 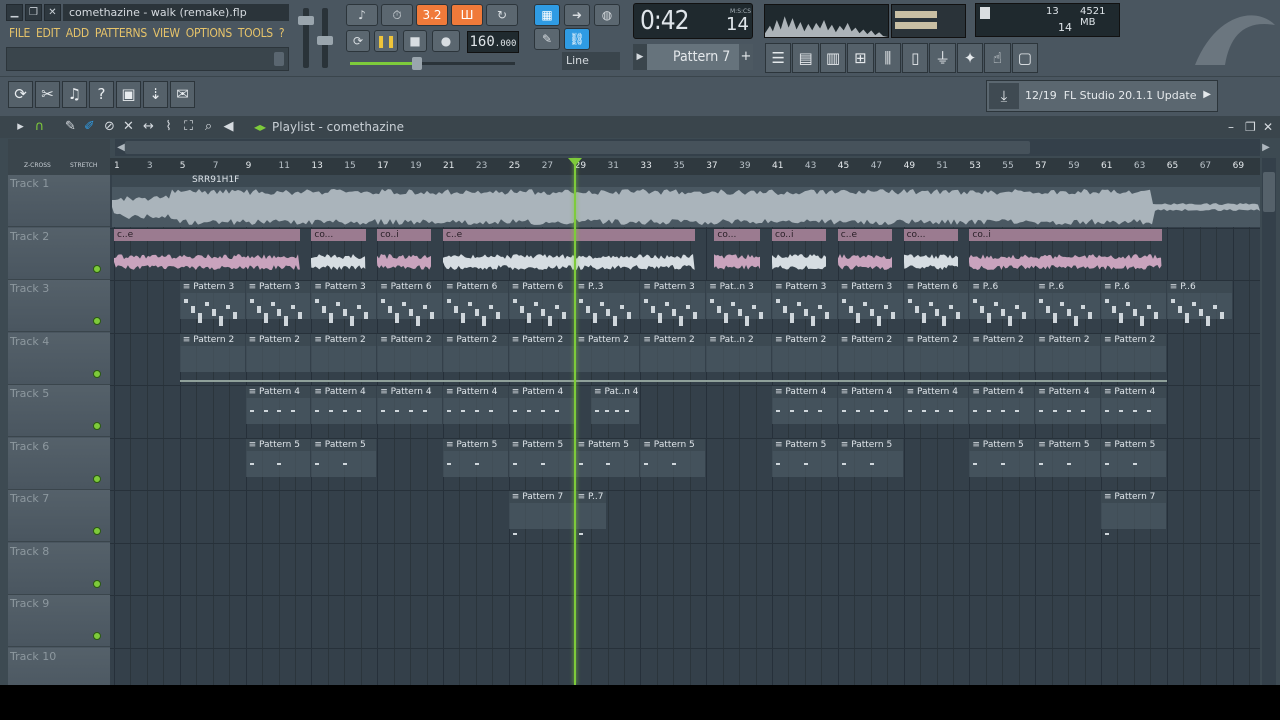 I want to click on pattern-clip: ≡ P..7, so click(x=591, y=510).